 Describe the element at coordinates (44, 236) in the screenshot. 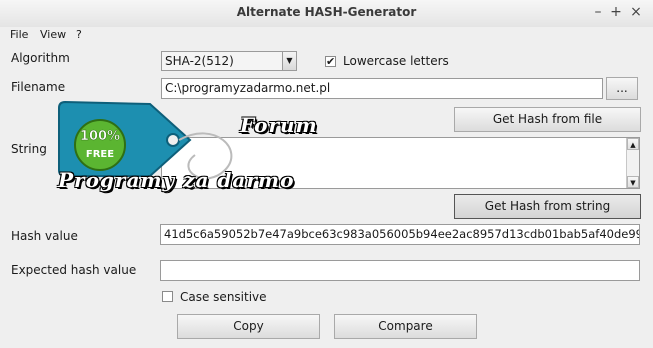

I see `hash-value-label: Hash value` at that location.